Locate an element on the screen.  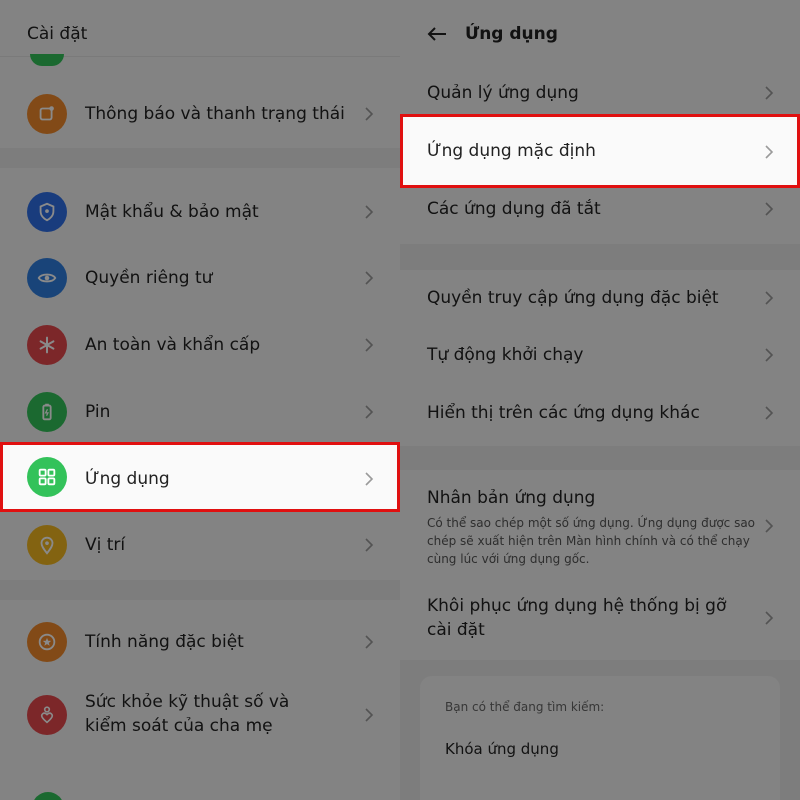
settings-item-password-security: Mật khẩu & bảo mật is located at coordinates (200, 212).